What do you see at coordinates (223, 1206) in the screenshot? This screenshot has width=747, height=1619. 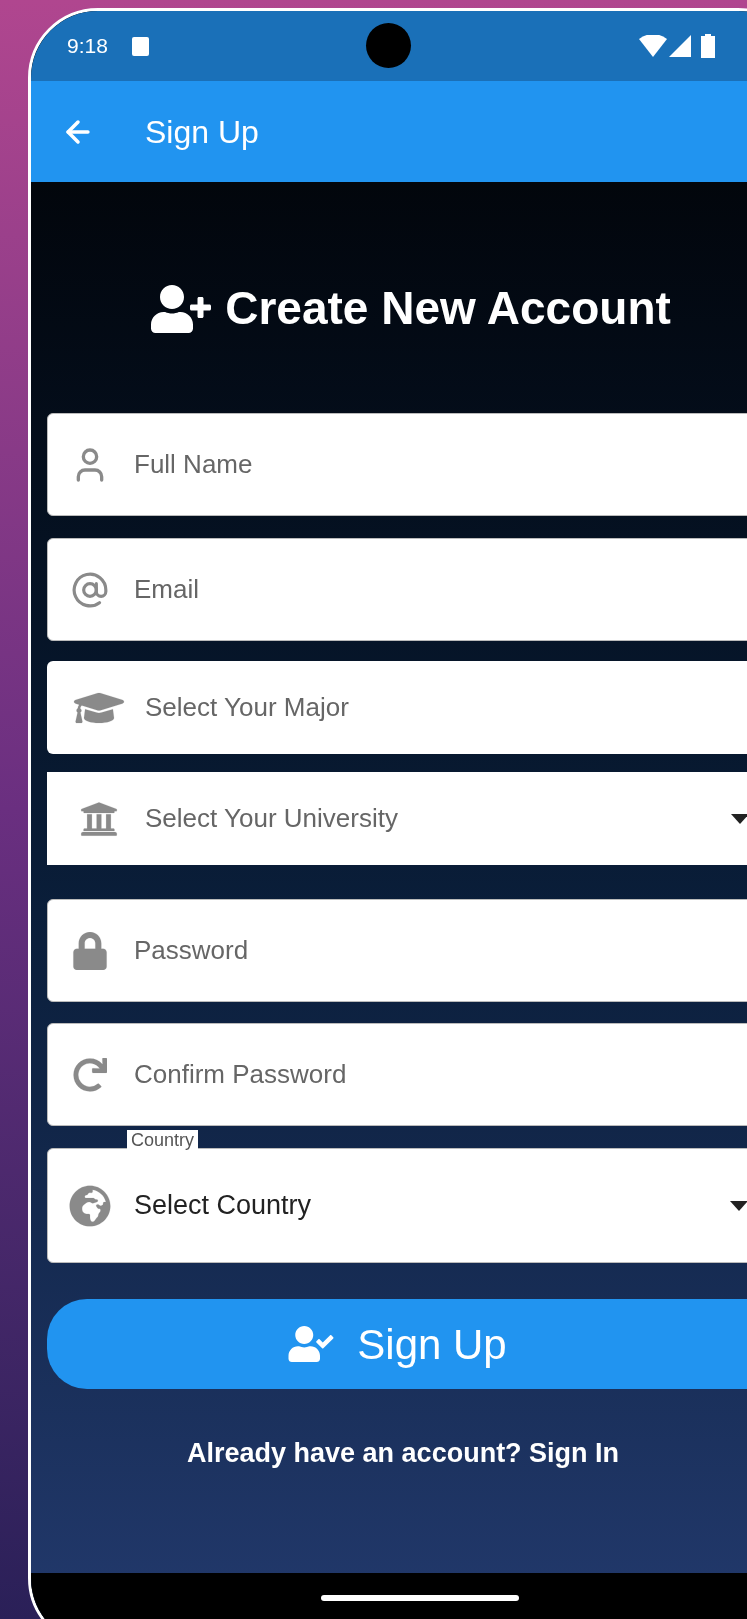 I see `dropdown-value: Select Country` at bounding box center [223, 1206].